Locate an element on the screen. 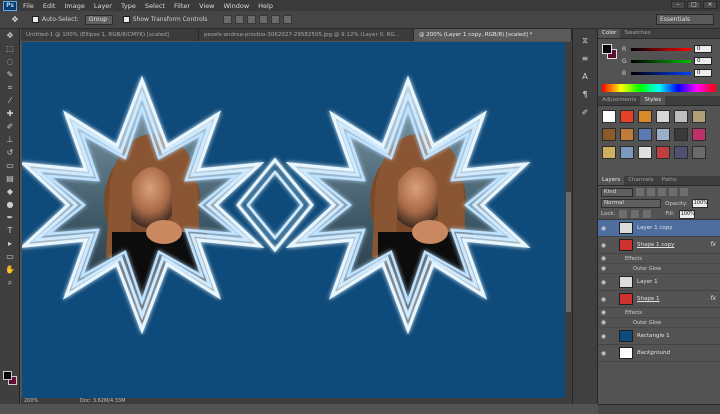 The width and height of the screenshot is (720, 414). doc-tab-active: @ 200% (Layer 1 copy, RGB/8) [scaled] * is located at coordinates (493, 35).